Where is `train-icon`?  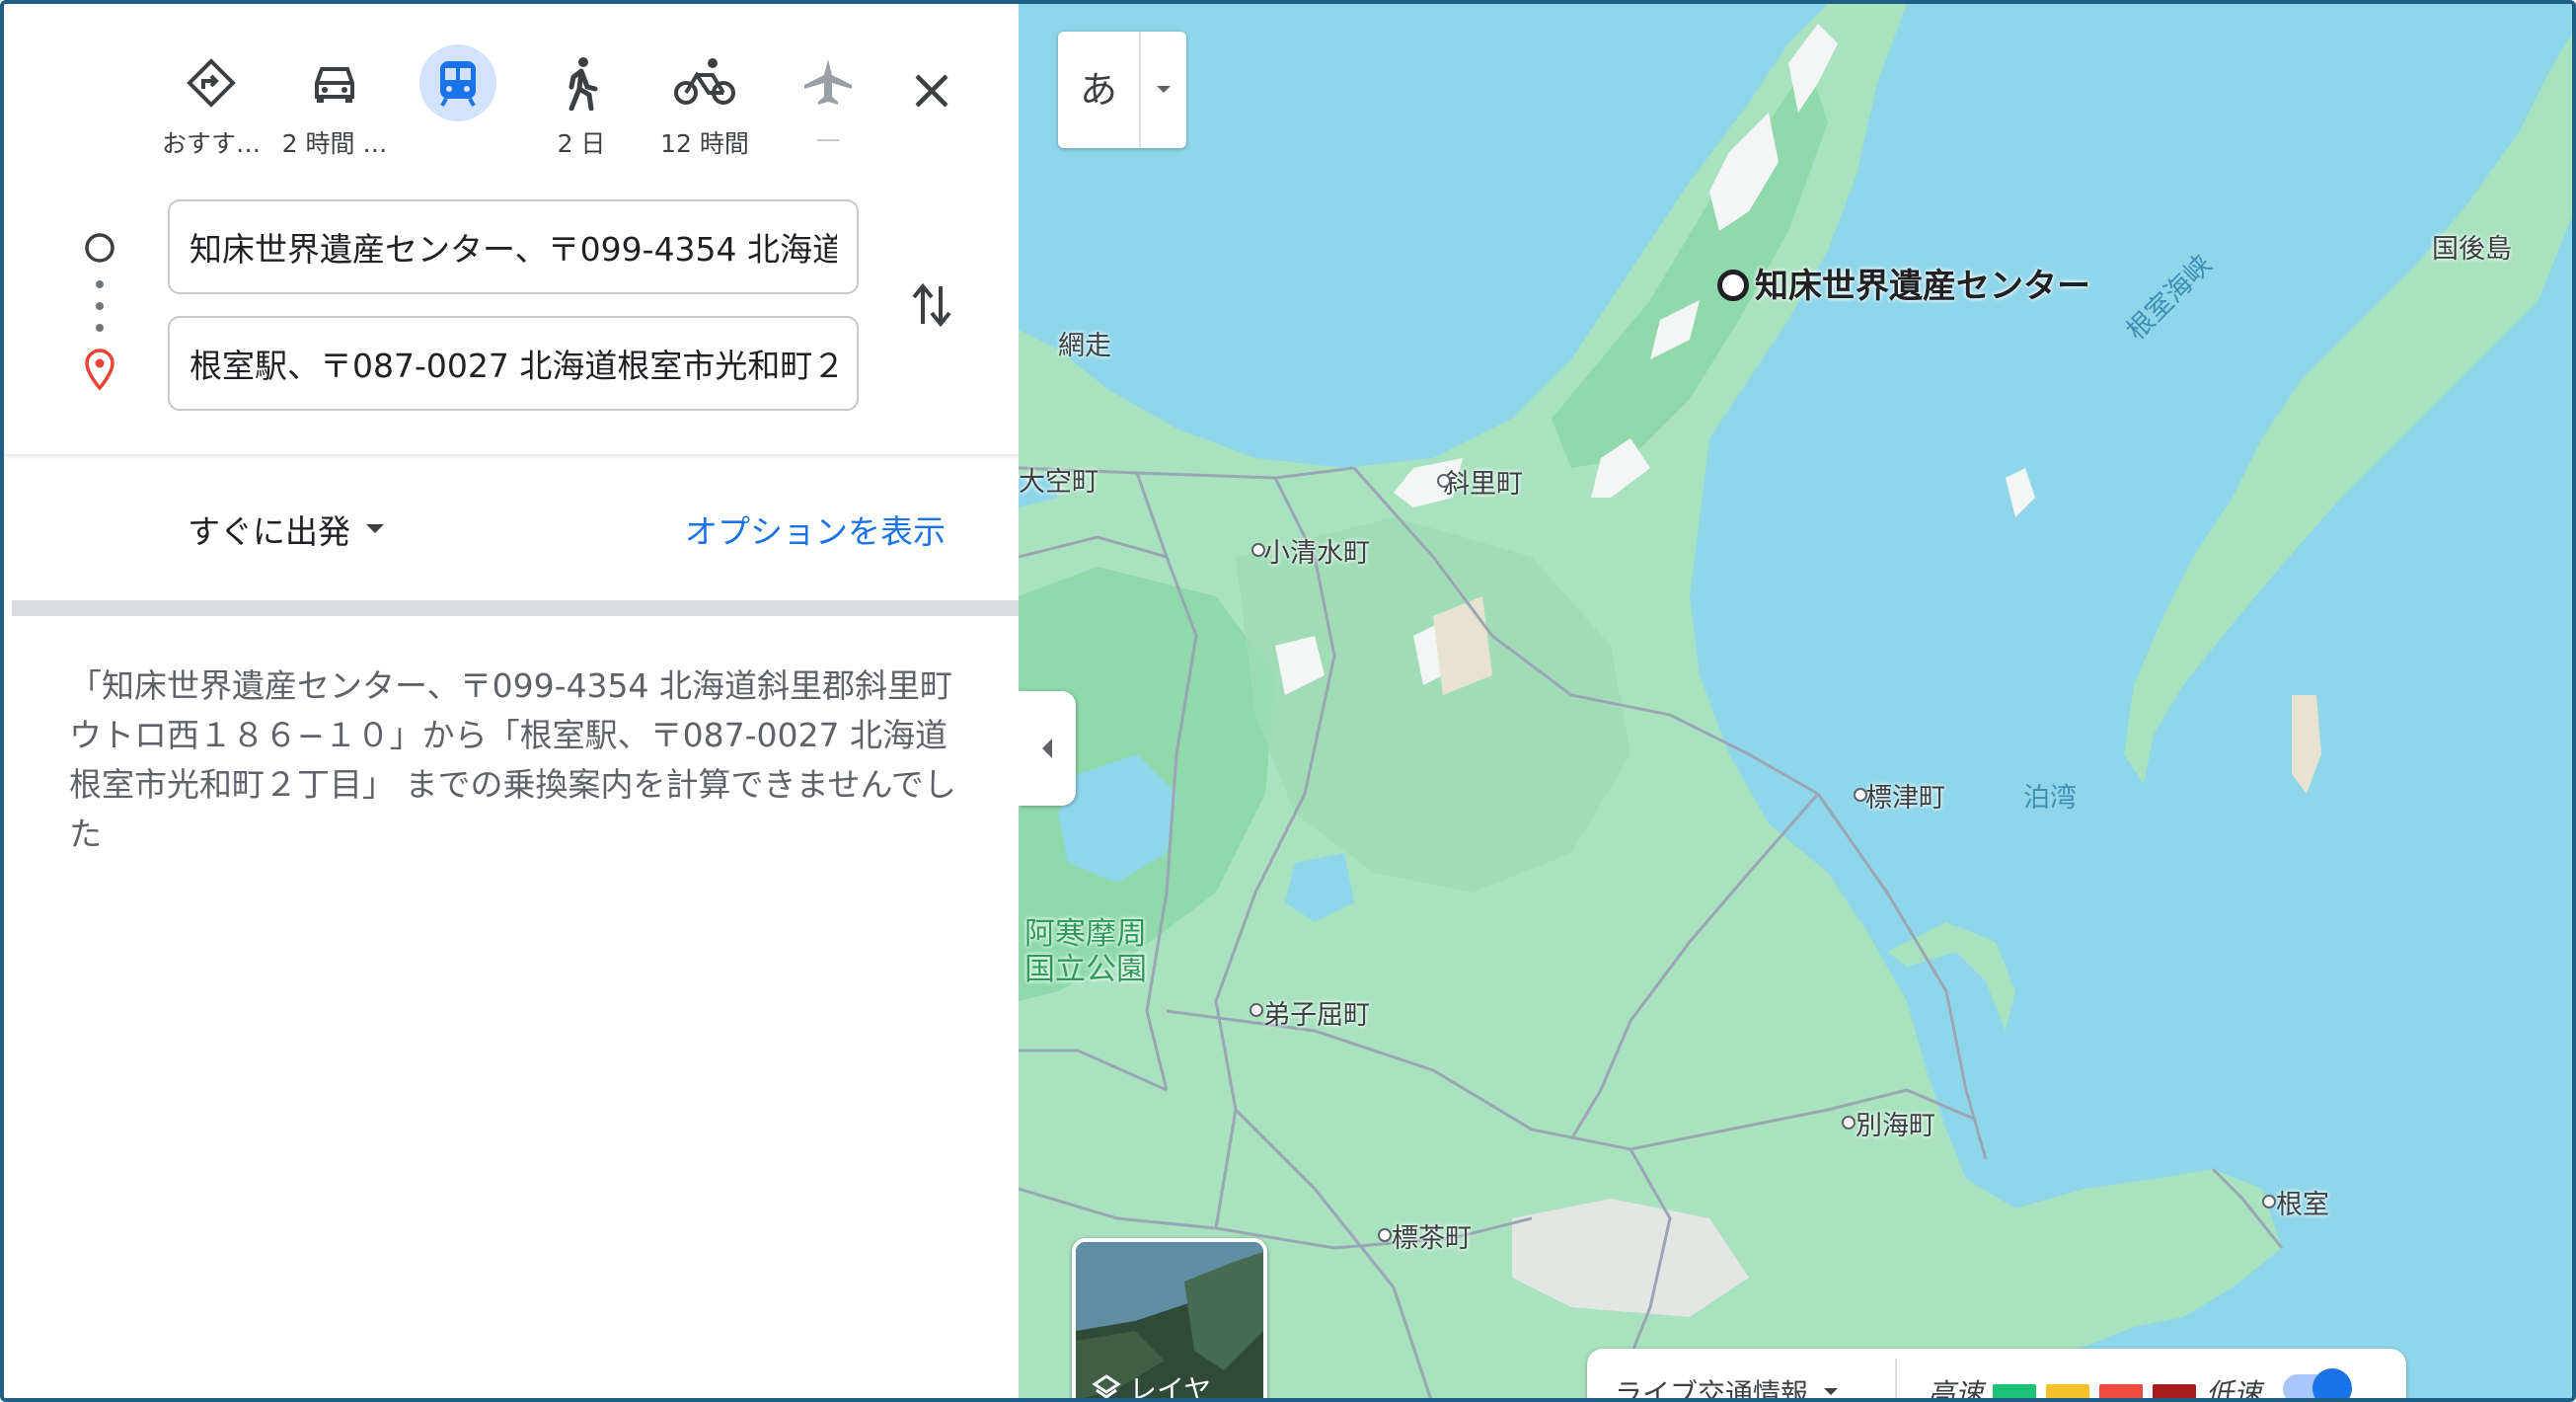 train-icon is located at coordinates (457, 82).